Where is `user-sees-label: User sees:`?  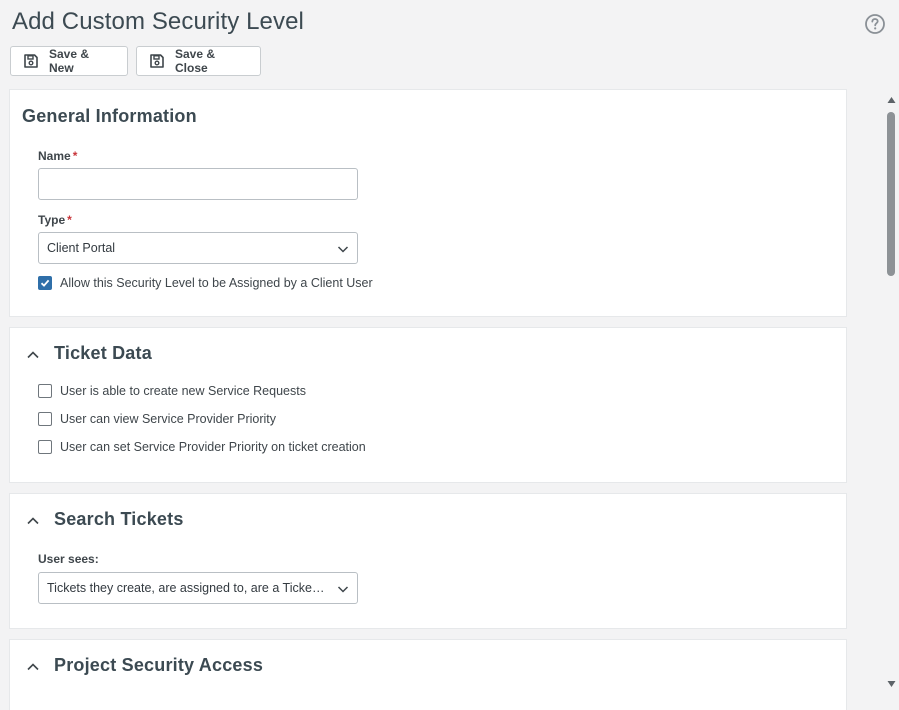
user-sees-label: User sees: is located at coordinates (68, 559).